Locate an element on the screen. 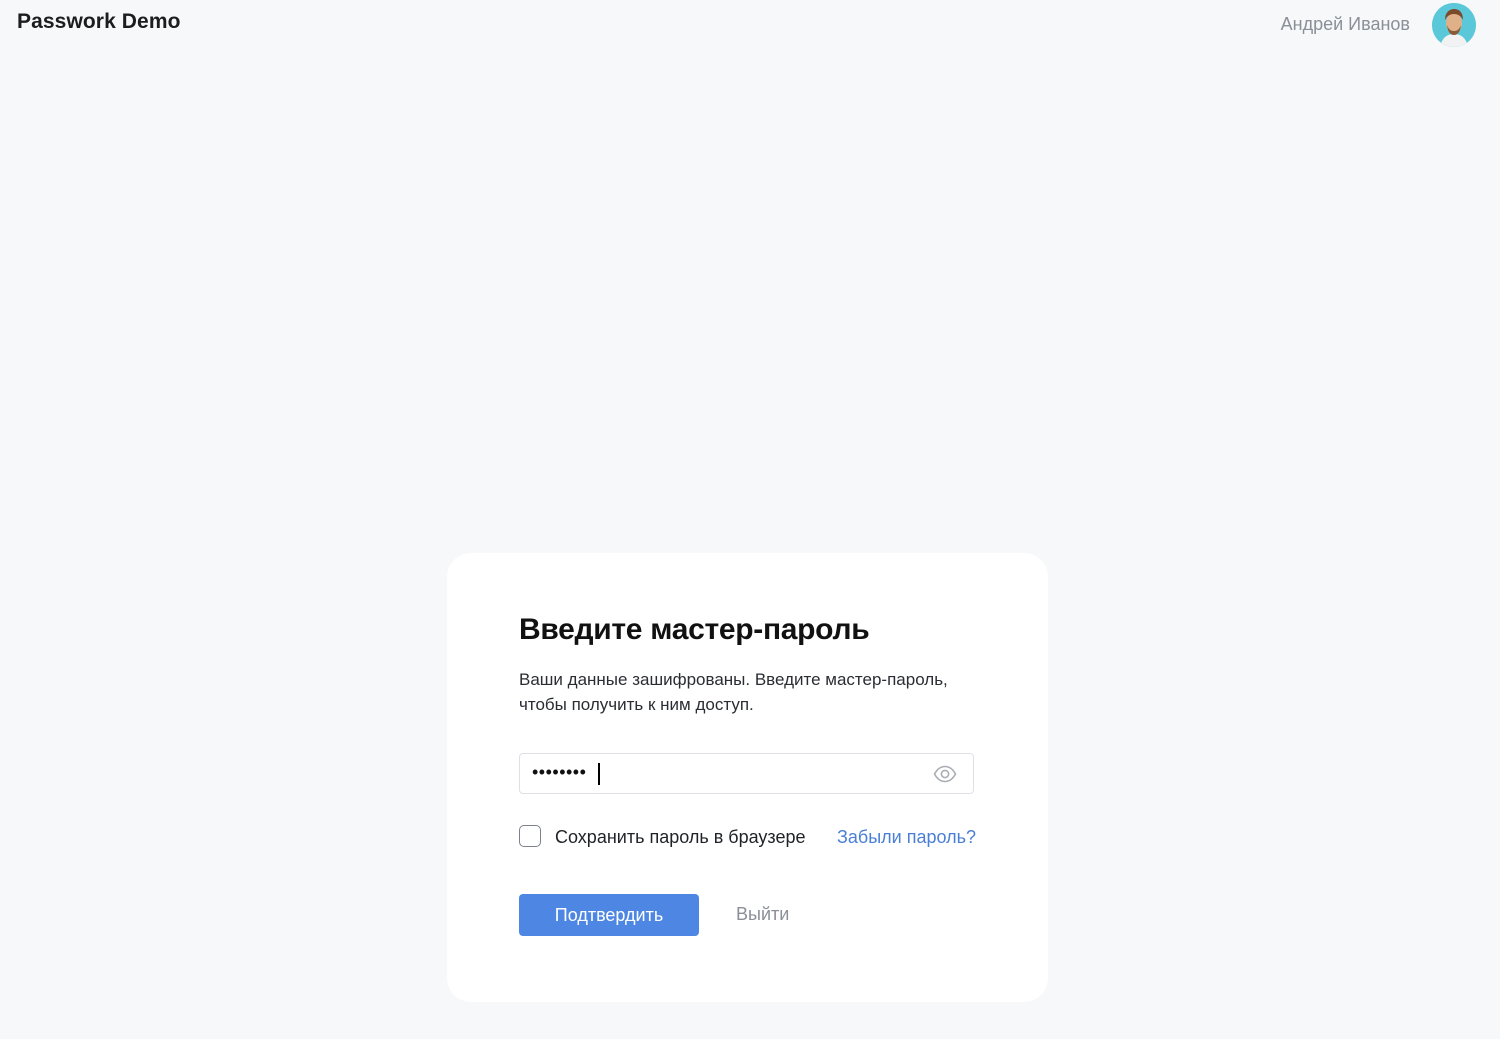 Image resolution: width=1500 pixels, height=1039 pixels. user-avatar is located at coordinates (1454, 25).